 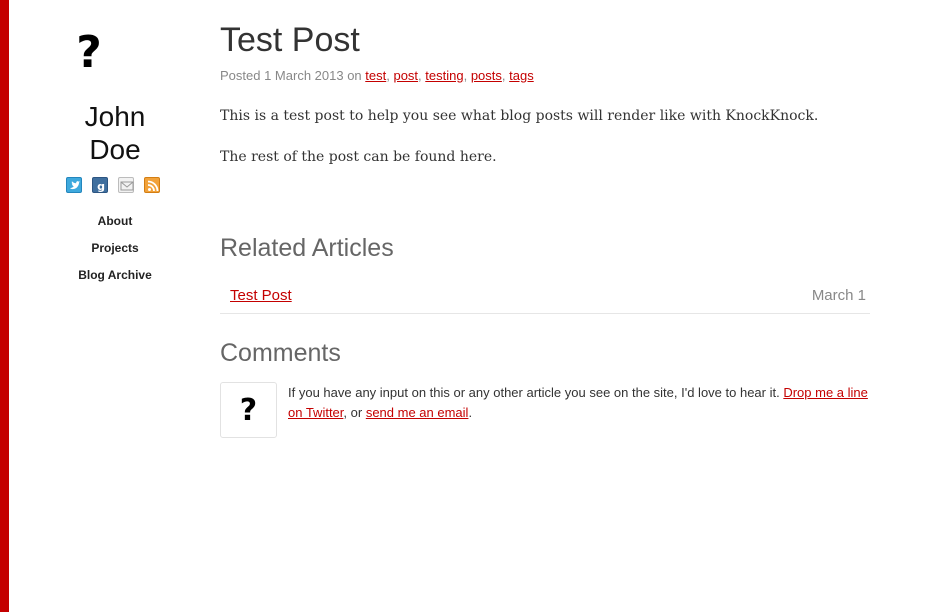 What do you see at coordinates (293, 75) in the screenshot?
I see `posted-date: Posted 1 March 2013 on` at bounding box center [293, 75].